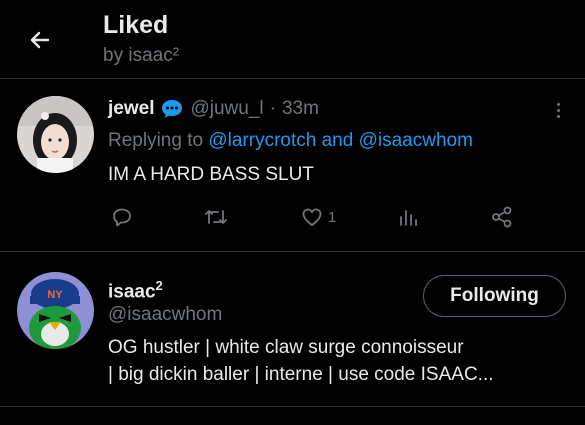  I want to click on analytics-button, so click(409, 217).